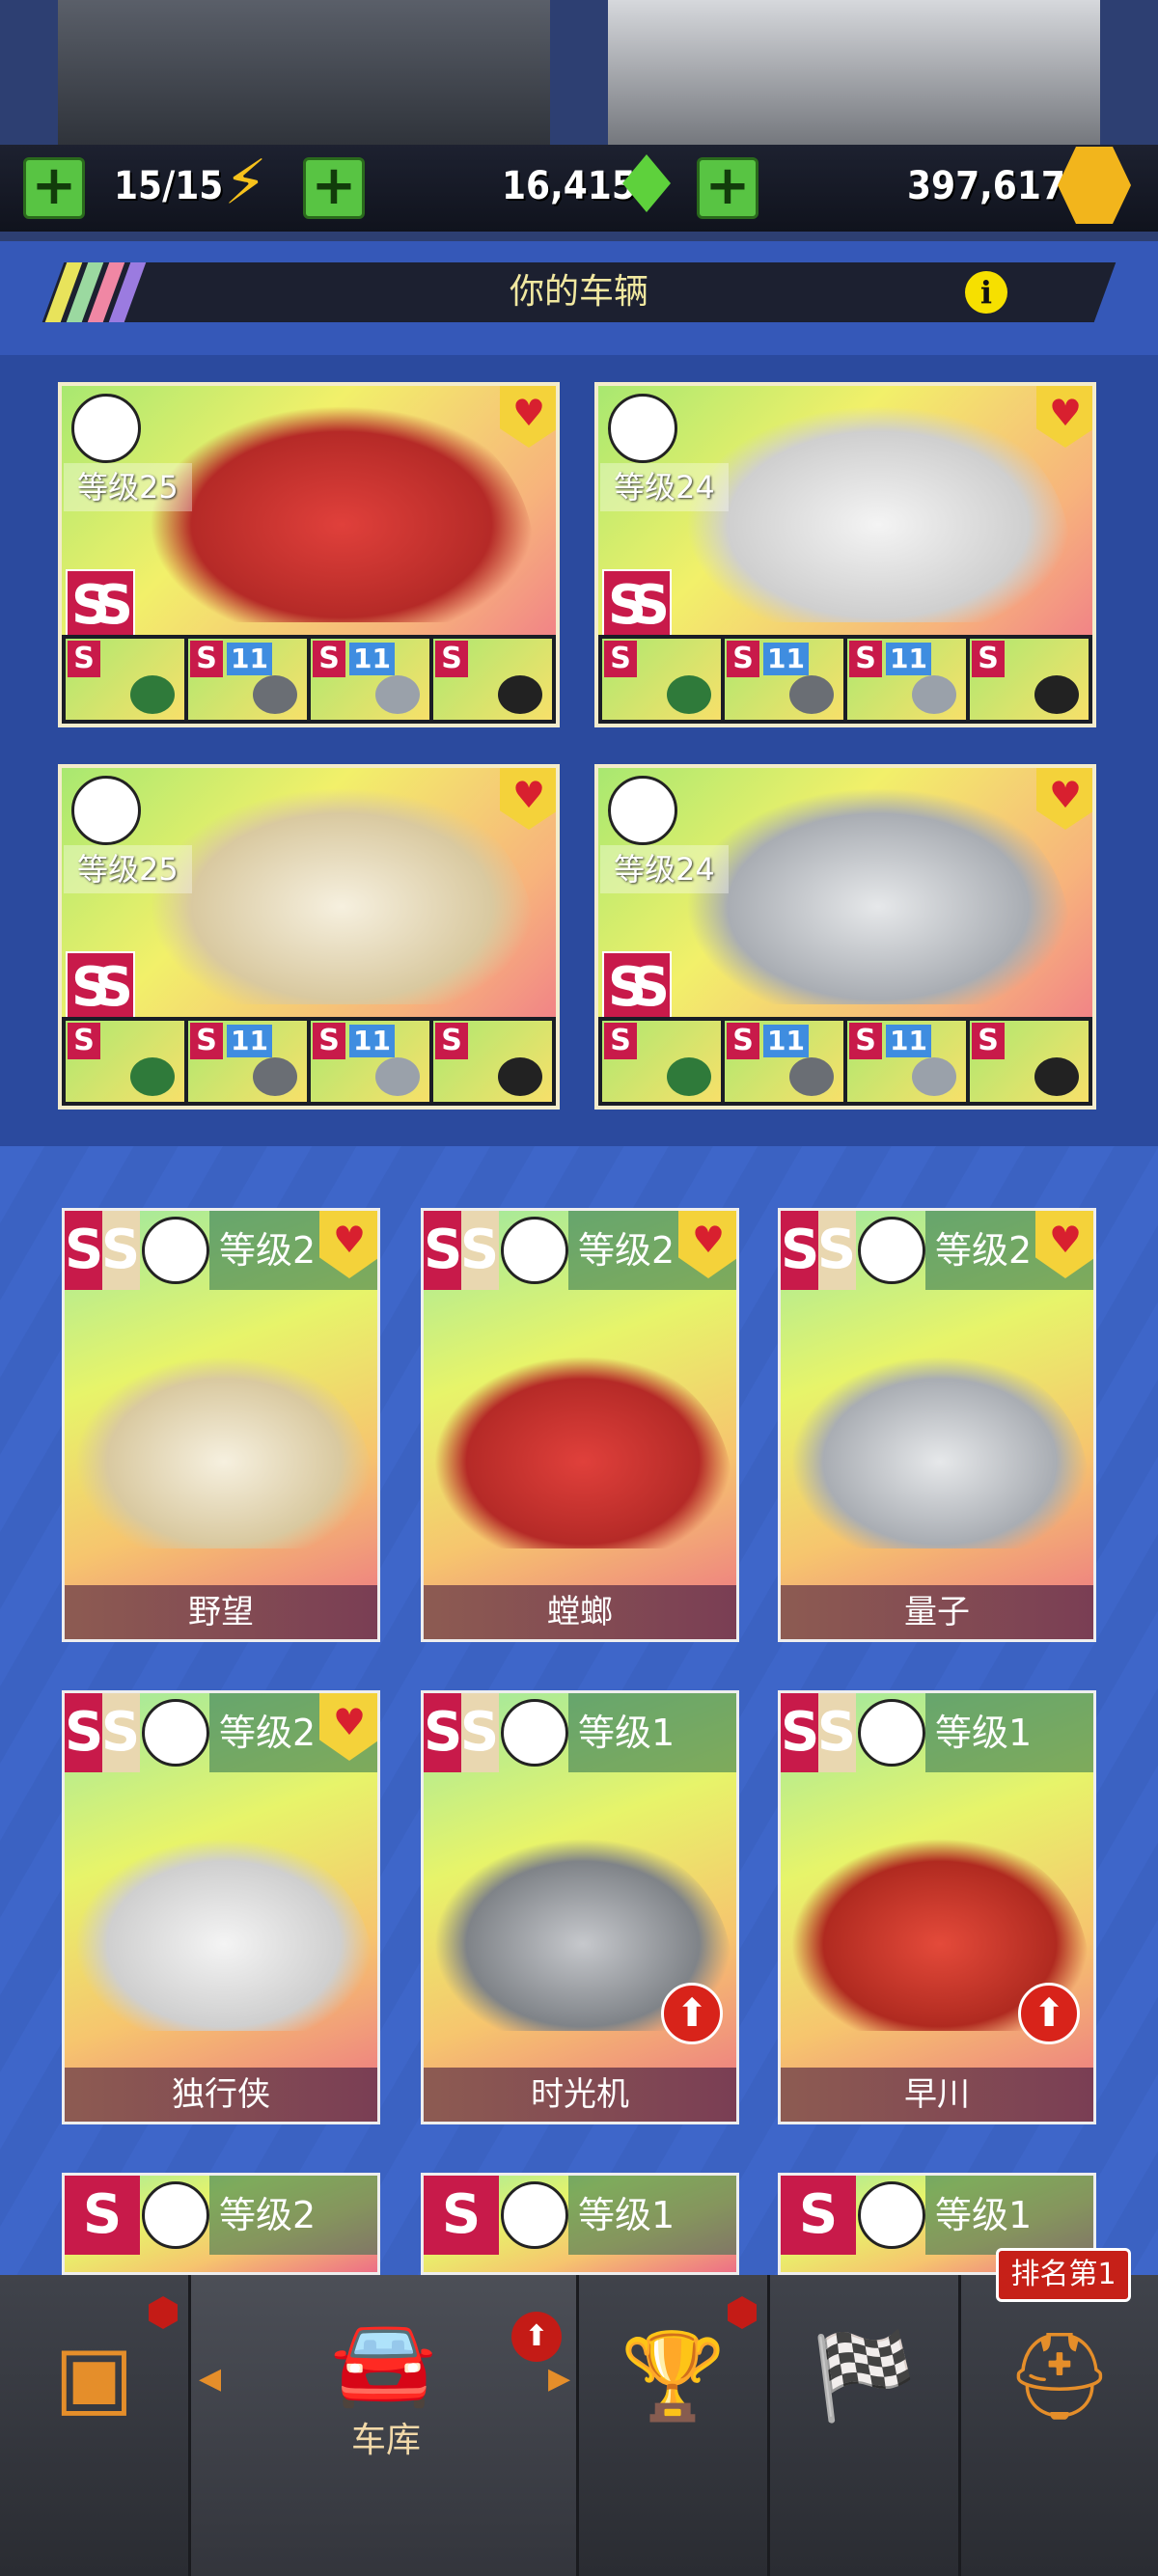  What do you see at coordinates (54, 188) in the screenshot?
I see `add-energy-button: +` at bounding box center [54, 188].